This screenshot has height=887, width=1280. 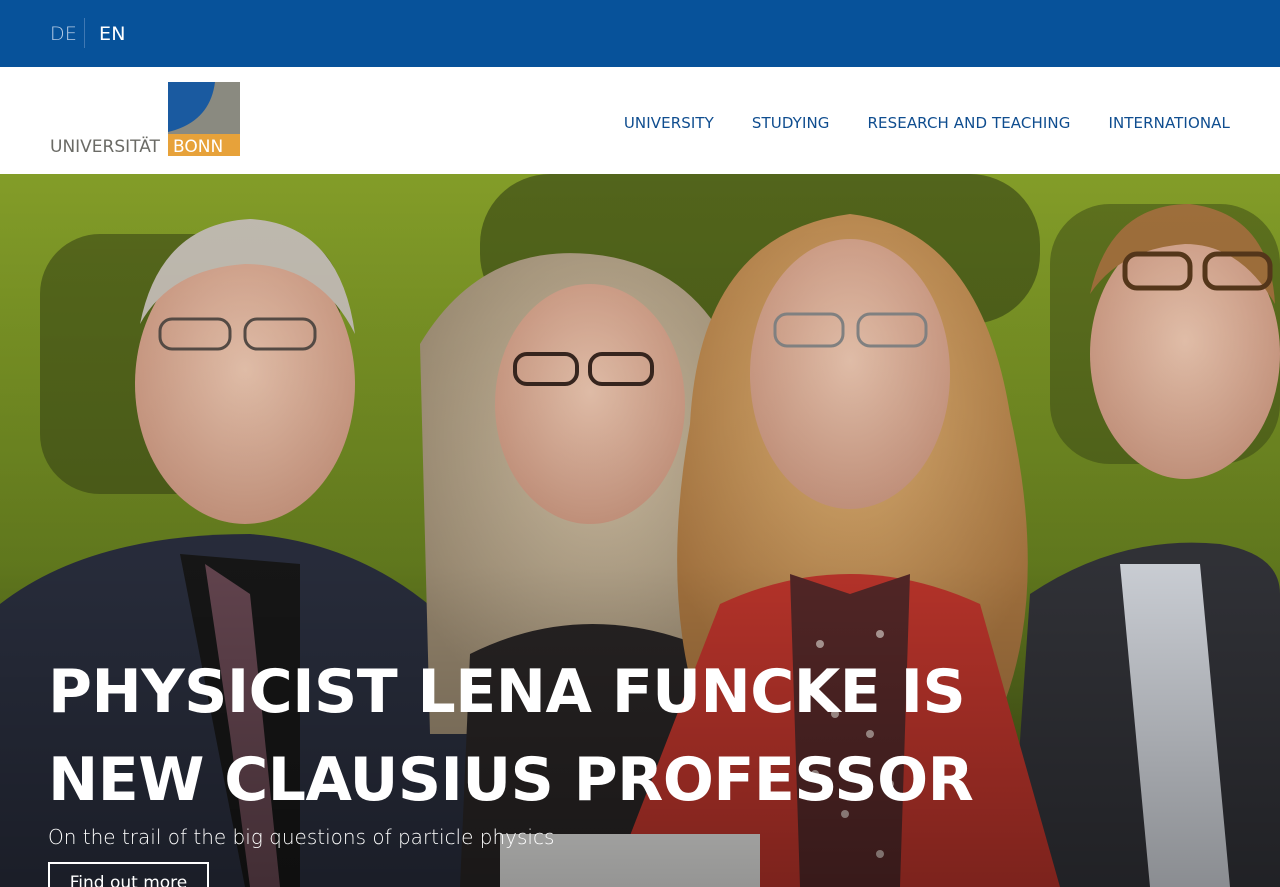 I want to click on nav-item-studying: STUDYING, so click(x=791, y=123).